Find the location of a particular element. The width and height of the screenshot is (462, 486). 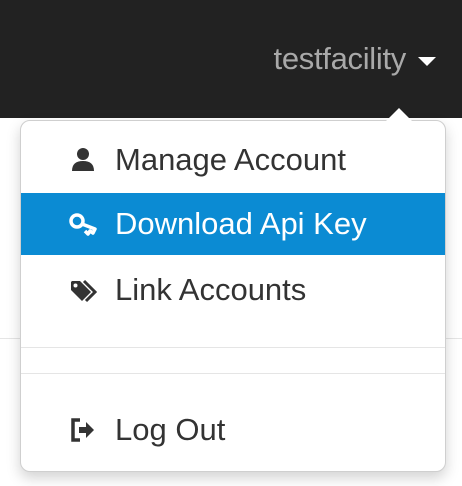

menu-item-label: Download Api Key is located at coordinates (241, 223).